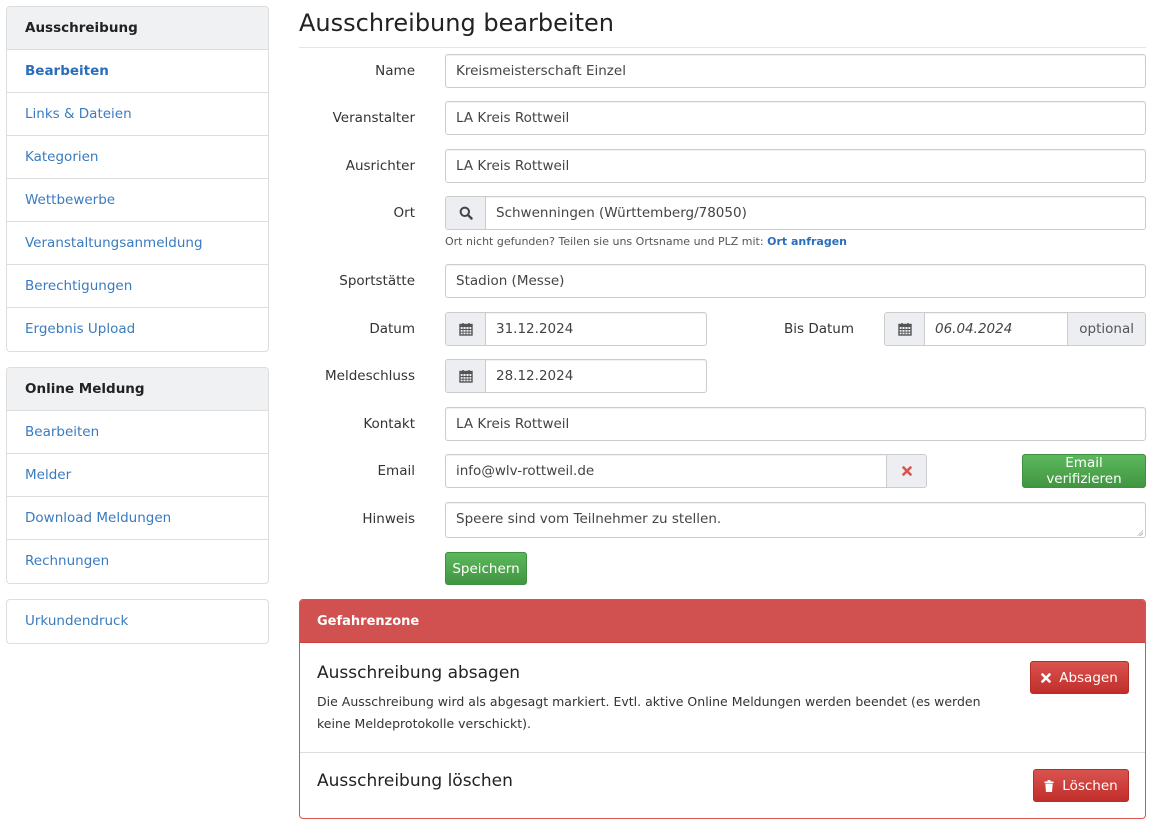 The width and height of the screenshot is (1157, 819). I want to click on bis-datum-field: 06.04.2024 optional, so click(1015, 329).